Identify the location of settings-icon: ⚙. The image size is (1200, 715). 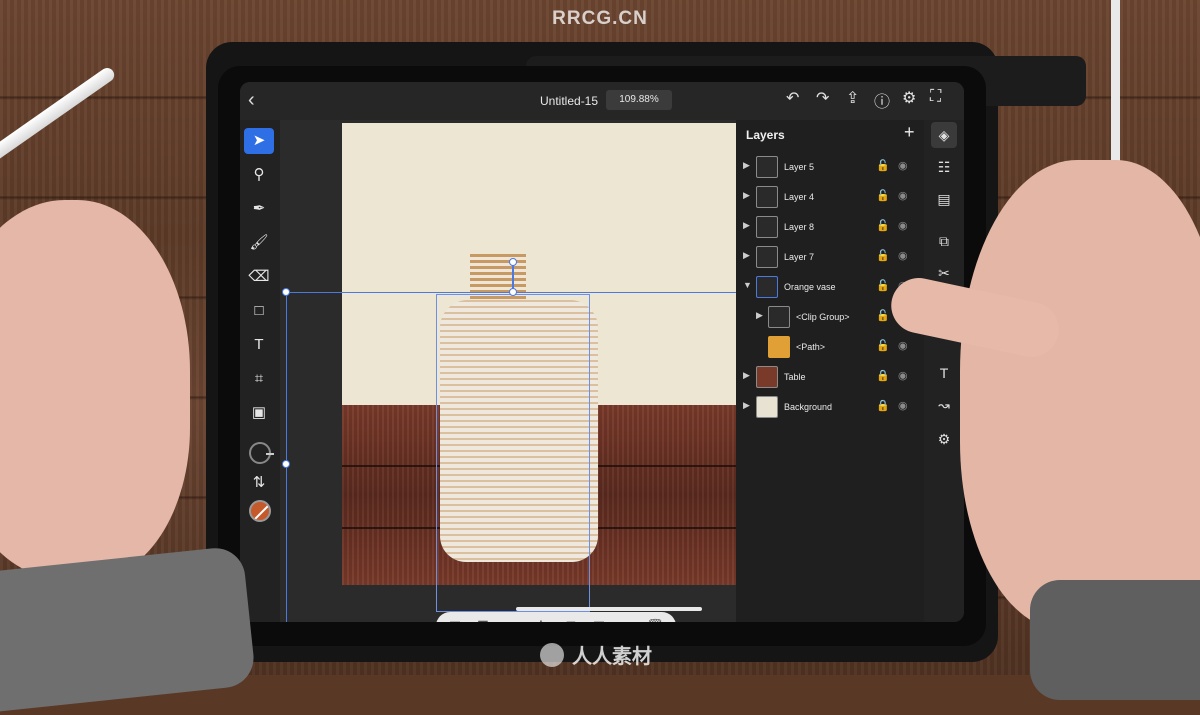
(909, 98).